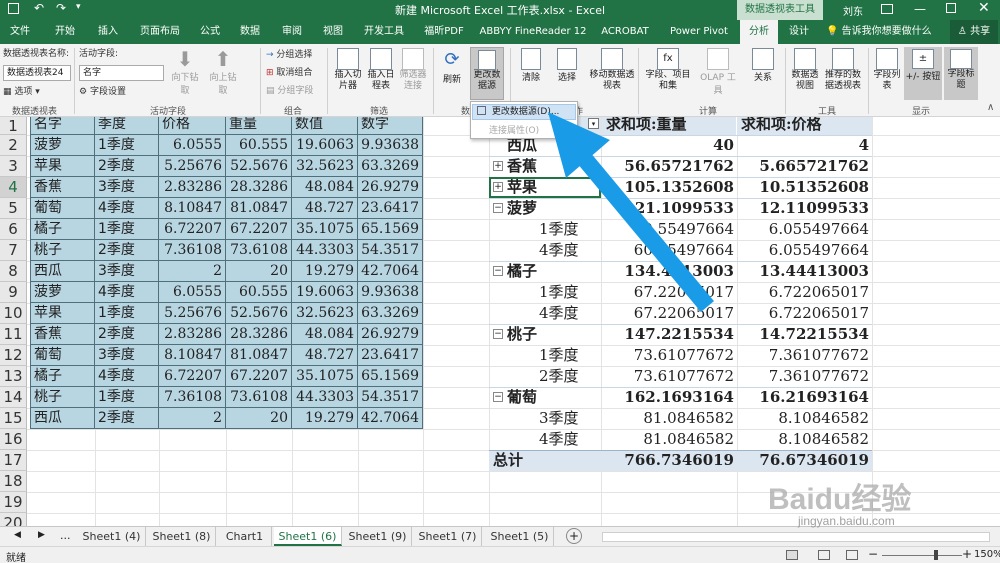  What do you see at coordinates (13, 126) in the screenshot?
I see `row-header: 1` at bounding box center [13, 126].